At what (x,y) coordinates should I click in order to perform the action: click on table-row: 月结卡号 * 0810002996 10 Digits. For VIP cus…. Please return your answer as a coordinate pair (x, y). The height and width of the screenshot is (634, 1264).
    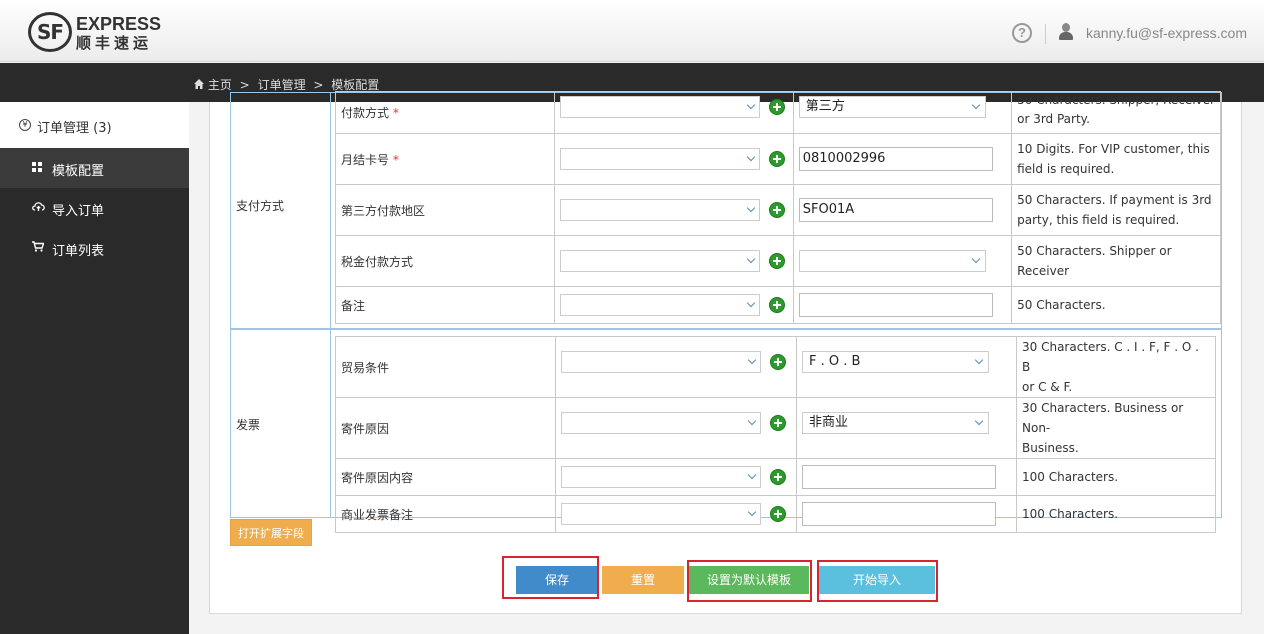
    Looking at the image, I should click on (778, 159).